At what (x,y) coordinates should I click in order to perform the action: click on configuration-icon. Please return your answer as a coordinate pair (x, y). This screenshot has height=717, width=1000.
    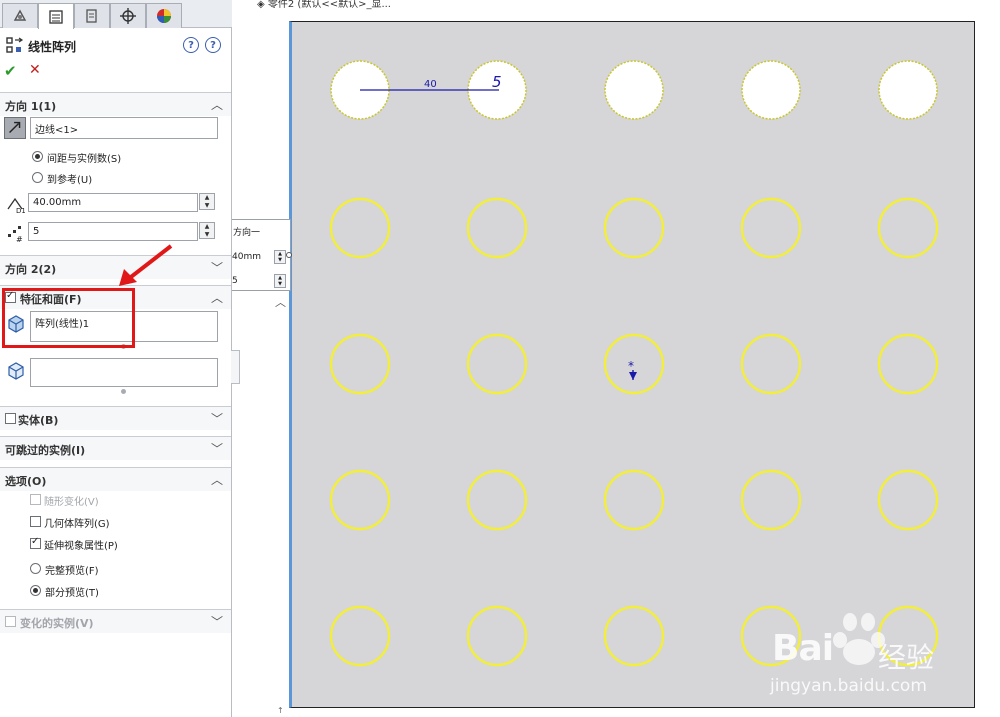
    Looking at the image, I should click on (91, 16).